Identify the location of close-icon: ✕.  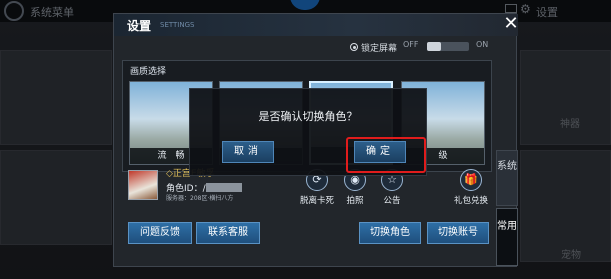
(511, 24).